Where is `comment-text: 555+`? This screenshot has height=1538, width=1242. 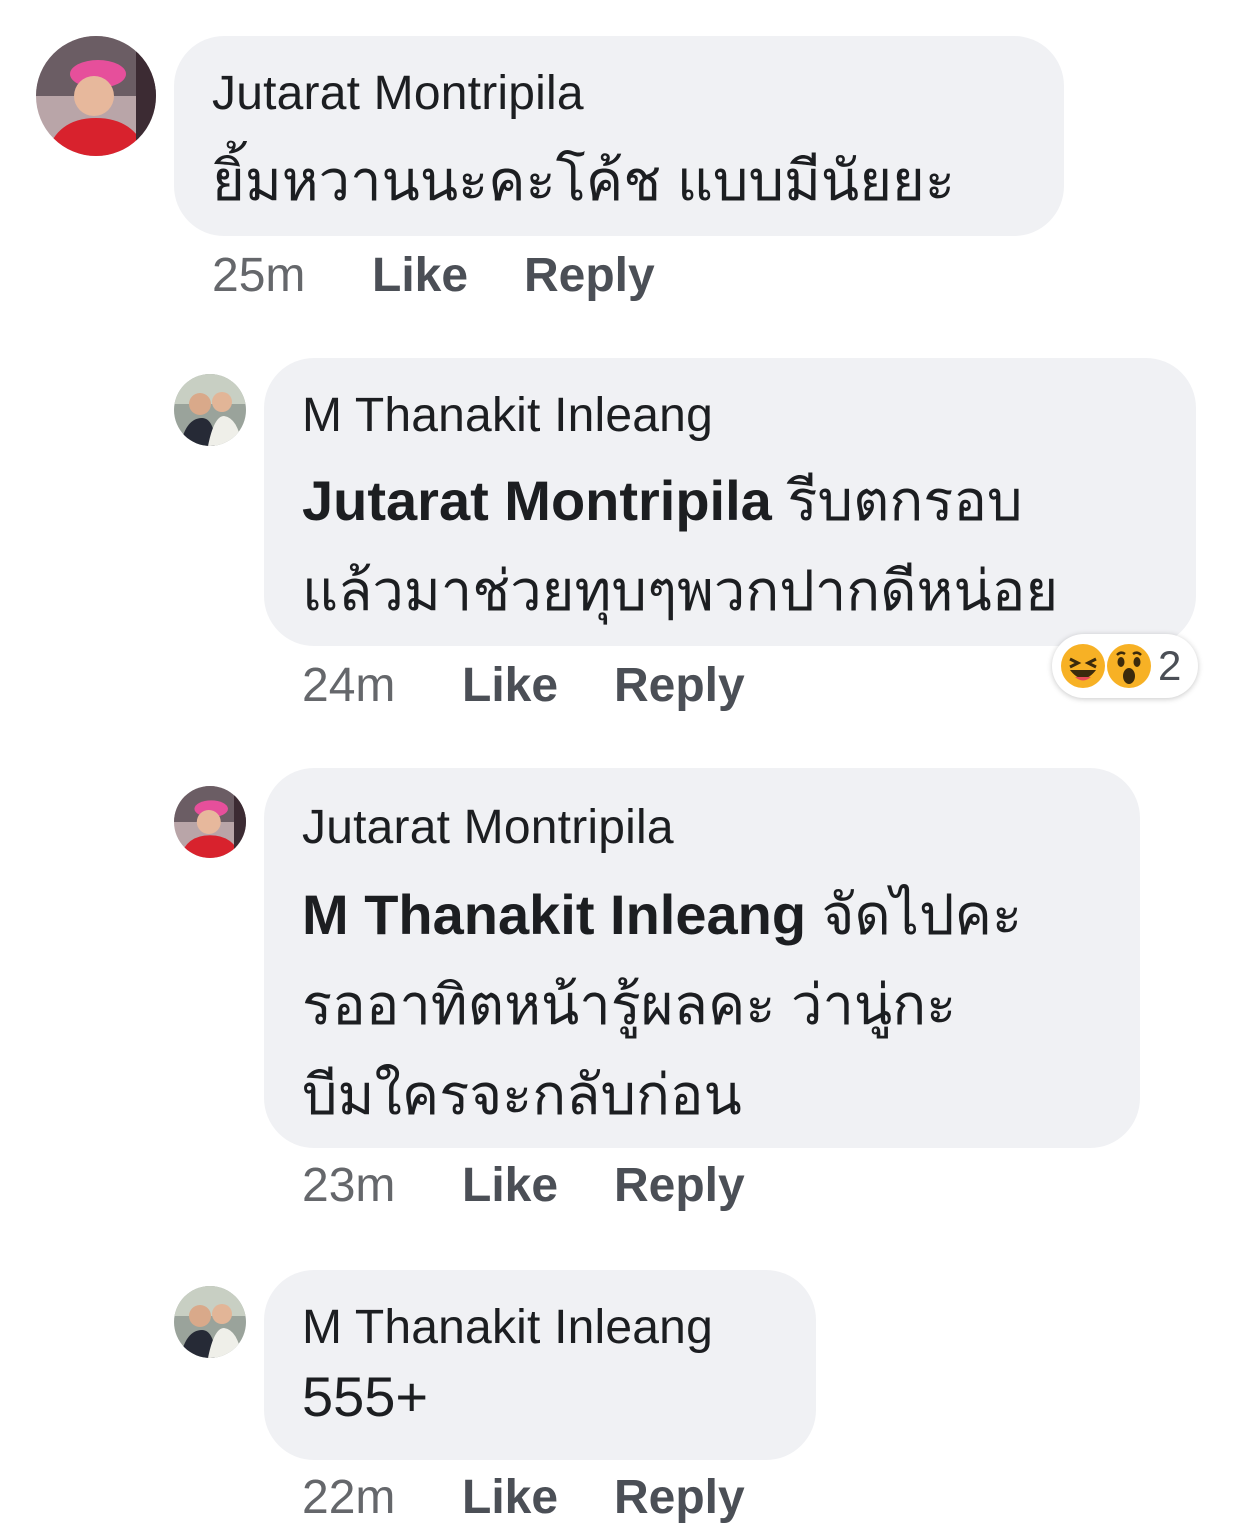
comment-text: 555+ is located at coordinates (365, 1409).